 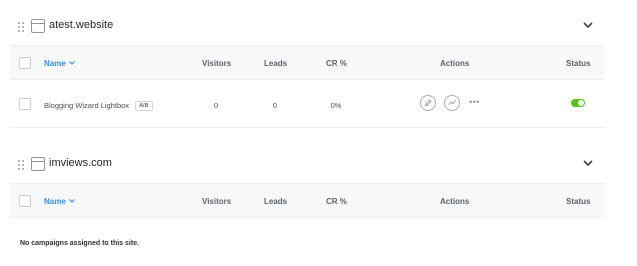 What do you see at coordinates (81, 25) in the screenshot?
I see `site-title: atest.website` at bounding box center [81, 25].